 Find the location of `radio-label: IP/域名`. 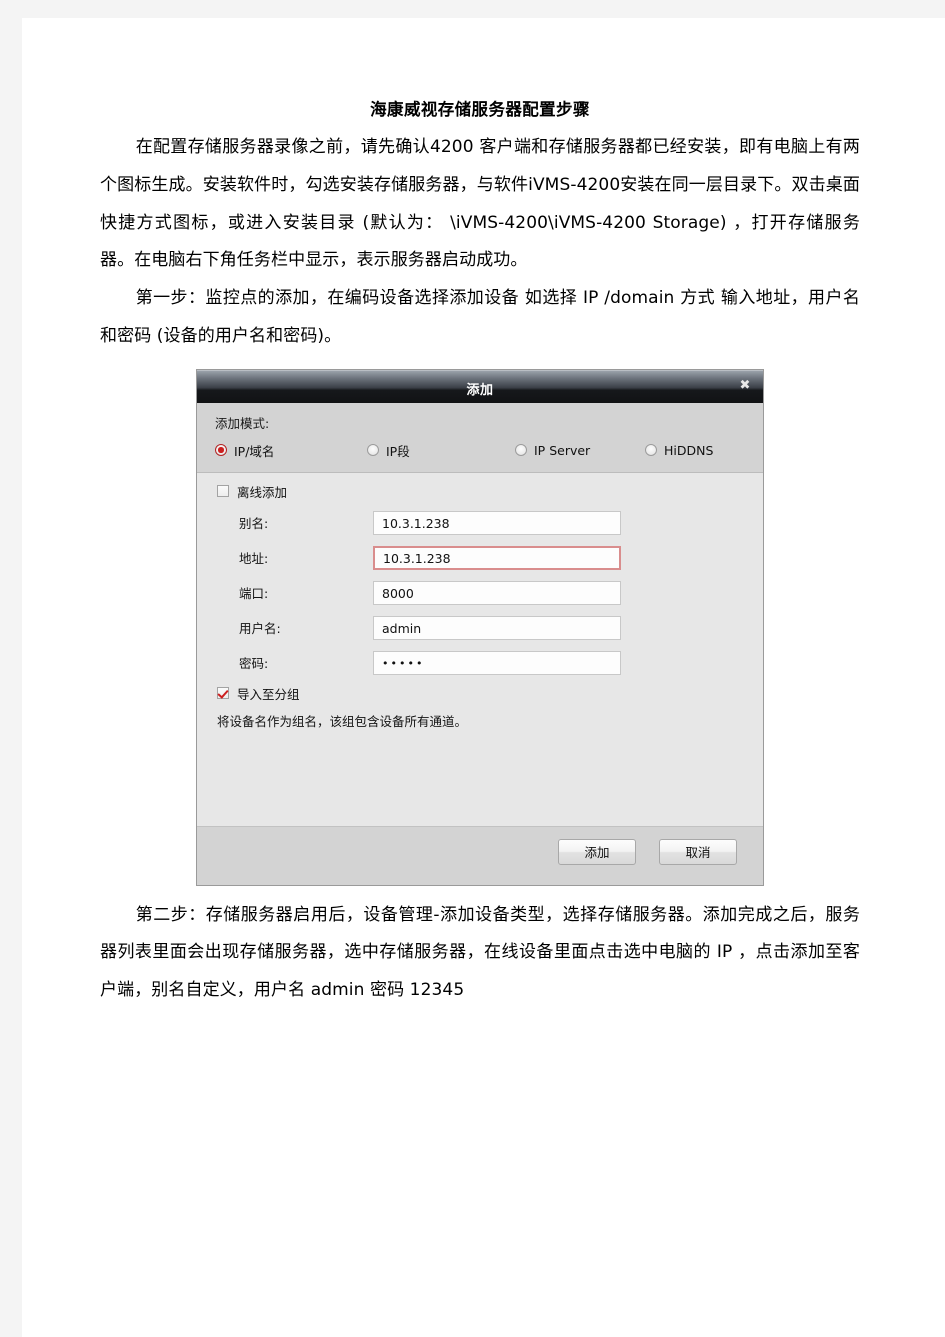

radio-label: IP/域名 is located at coordinates (254, 451).